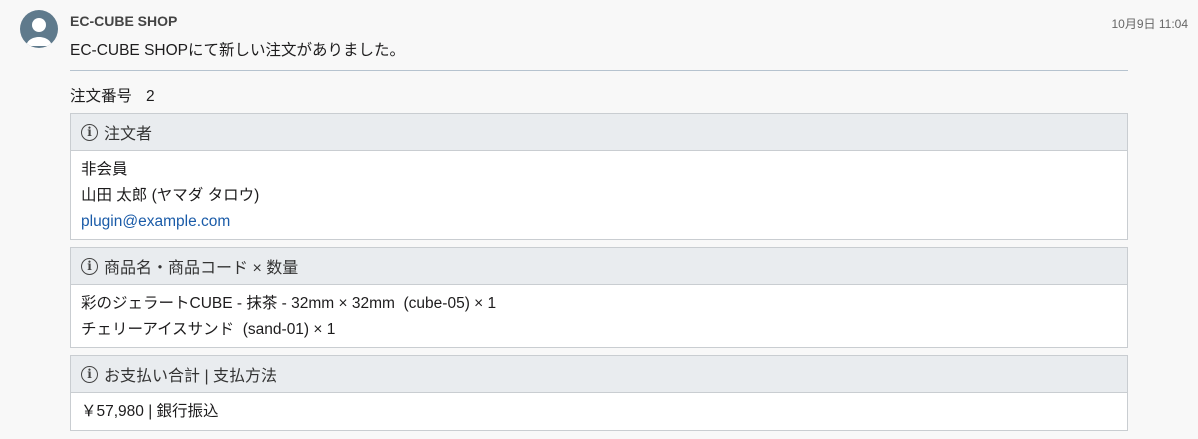  I want to click on order-number: 注文番号 2, so click(112, 95).